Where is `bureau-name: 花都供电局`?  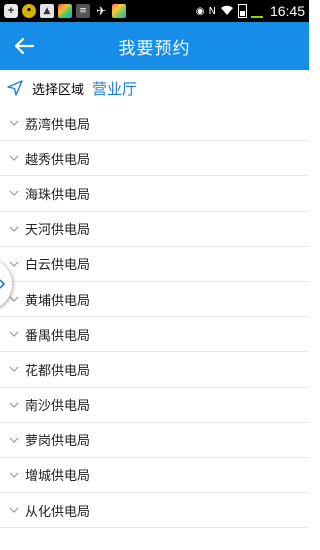
bureau-name: 花都供电局 is located at coordinates (58, 371).